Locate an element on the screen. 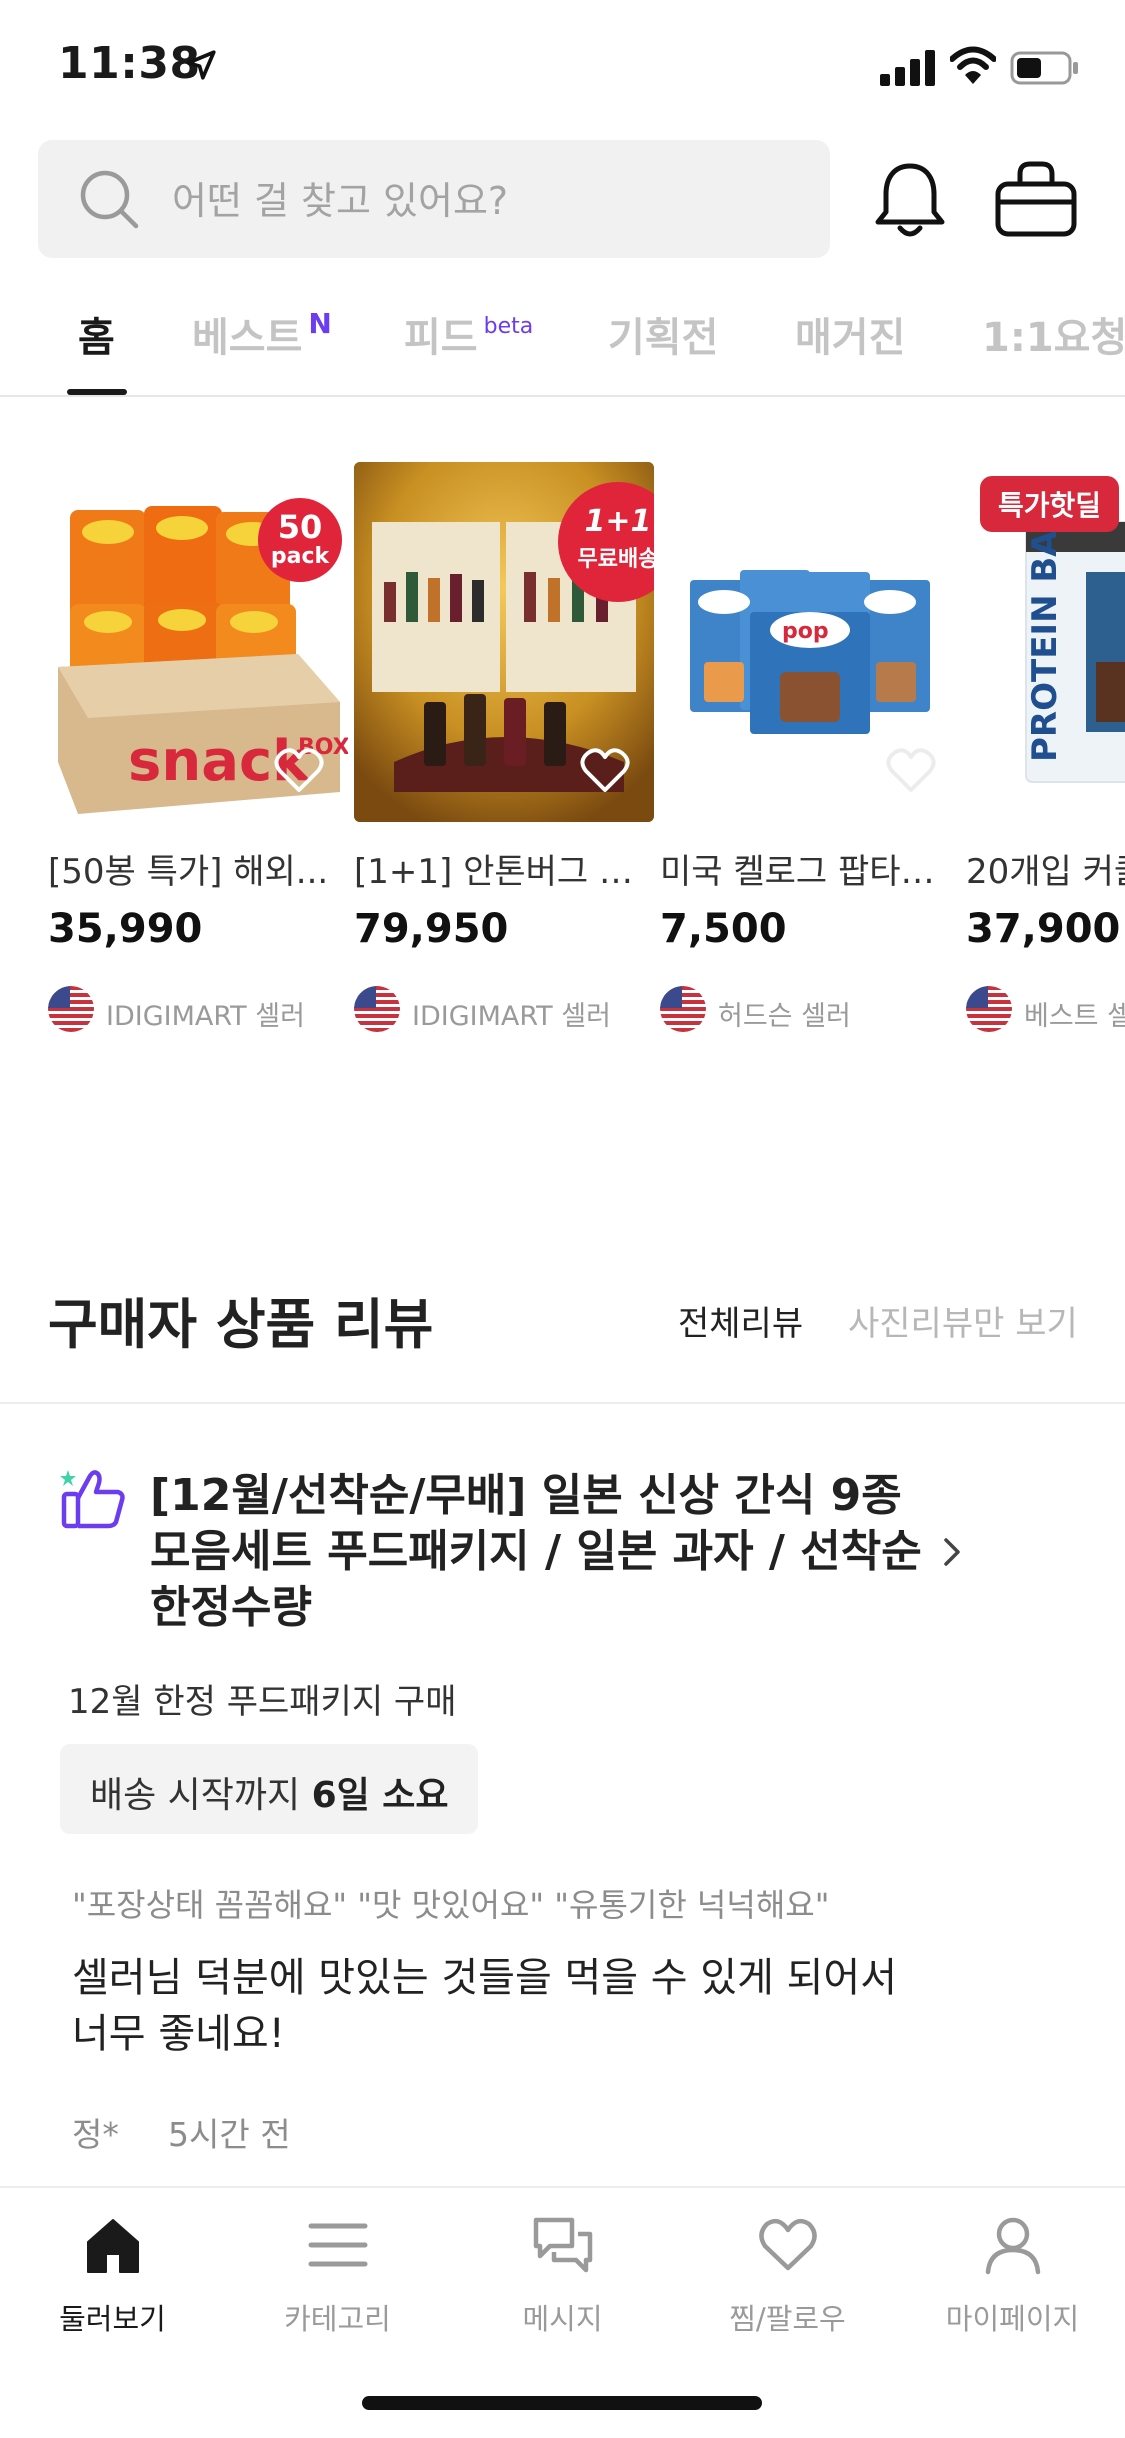 This screenshot has width=1125, height=2438. tab-bar: 홈 베스트 N 피드 beta 기획전 매거진 1:1요청 is located at coordinates (562, 346).